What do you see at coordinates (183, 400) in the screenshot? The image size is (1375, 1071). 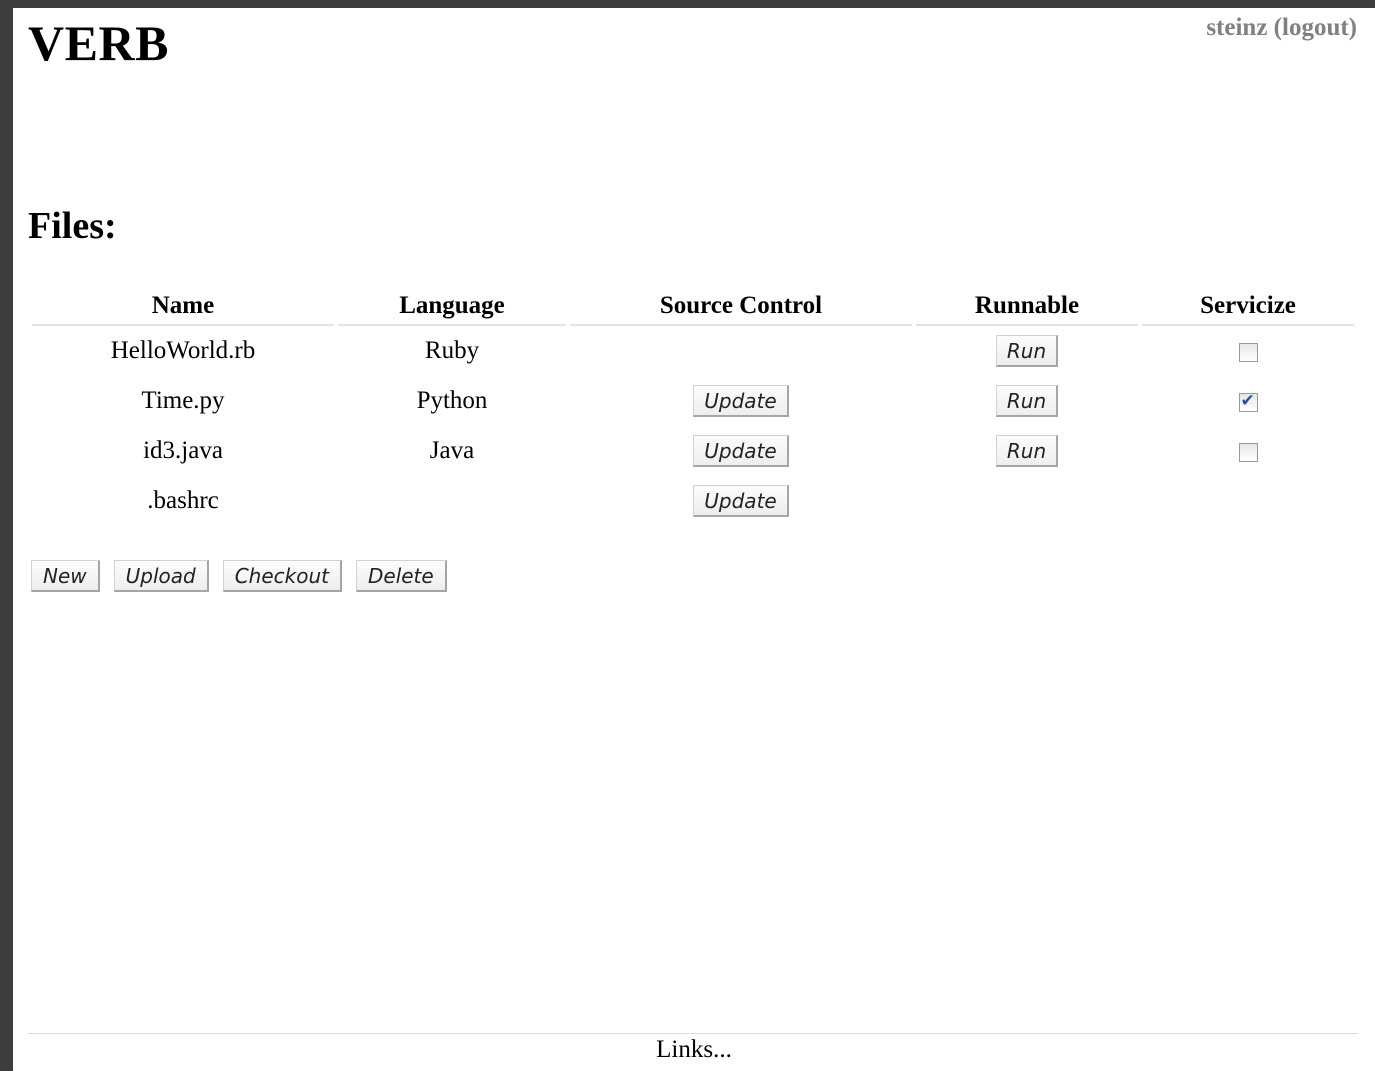 I see `file-name: Time.py` at bounding box center [183, 400].